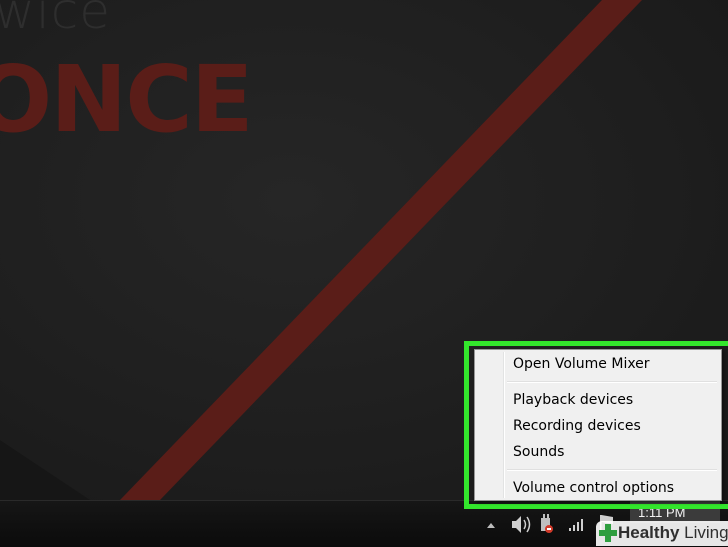 This screenshot has width=728, height=547. I want to click on speaker-volume-icon, so click(521, 524).